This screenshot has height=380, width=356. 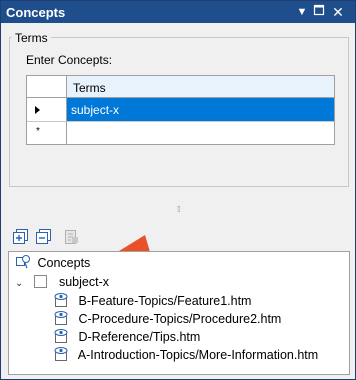 I want to click on tree-root: Concepts, so click(x=52, y=263).